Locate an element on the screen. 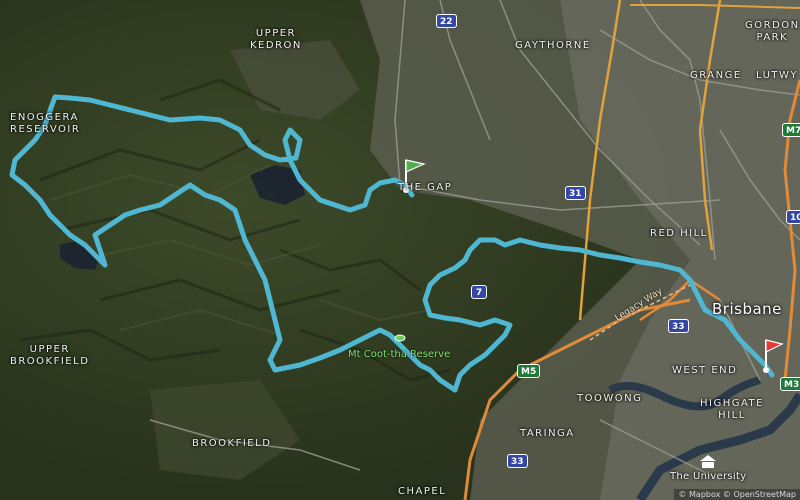 The width and height of the screenshot is (800, 500). place-label-taringa: TARINGA is located at coordinates (547, 434).